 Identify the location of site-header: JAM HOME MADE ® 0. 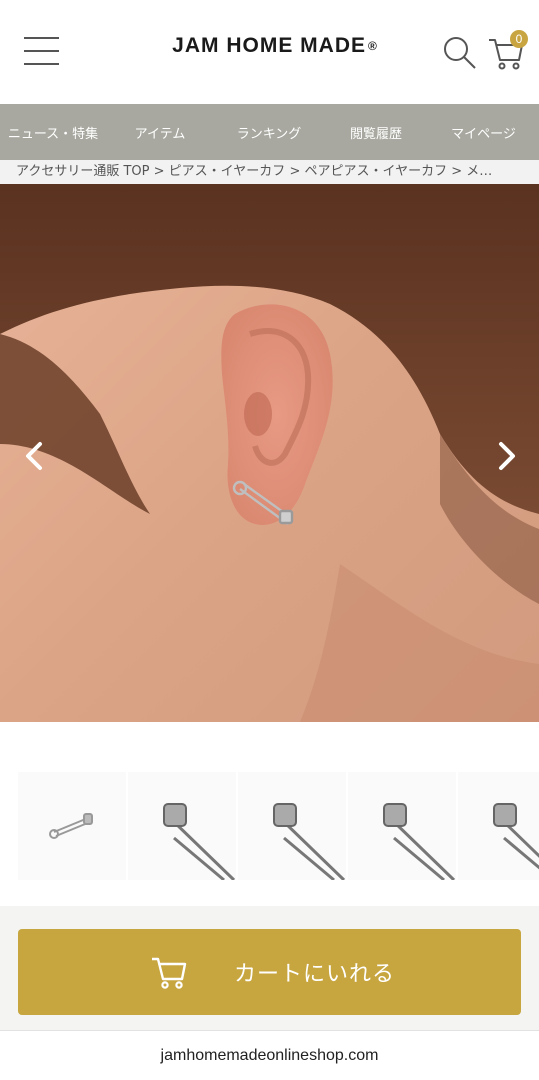
(269, 52).